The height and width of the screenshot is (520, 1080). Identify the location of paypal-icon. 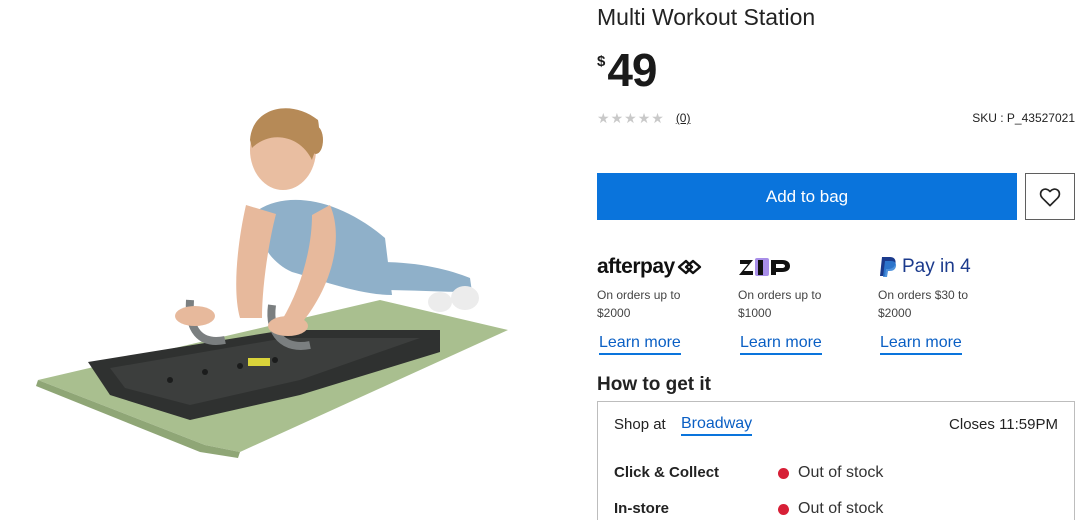
(888, 267).